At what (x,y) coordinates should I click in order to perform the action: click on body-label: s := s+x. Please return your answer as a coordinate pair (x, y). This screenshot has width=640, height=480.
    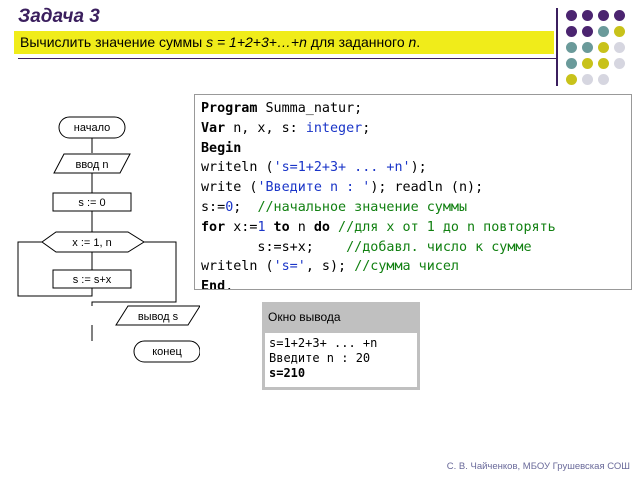
    Looking at the image, I should click on (92, 280).